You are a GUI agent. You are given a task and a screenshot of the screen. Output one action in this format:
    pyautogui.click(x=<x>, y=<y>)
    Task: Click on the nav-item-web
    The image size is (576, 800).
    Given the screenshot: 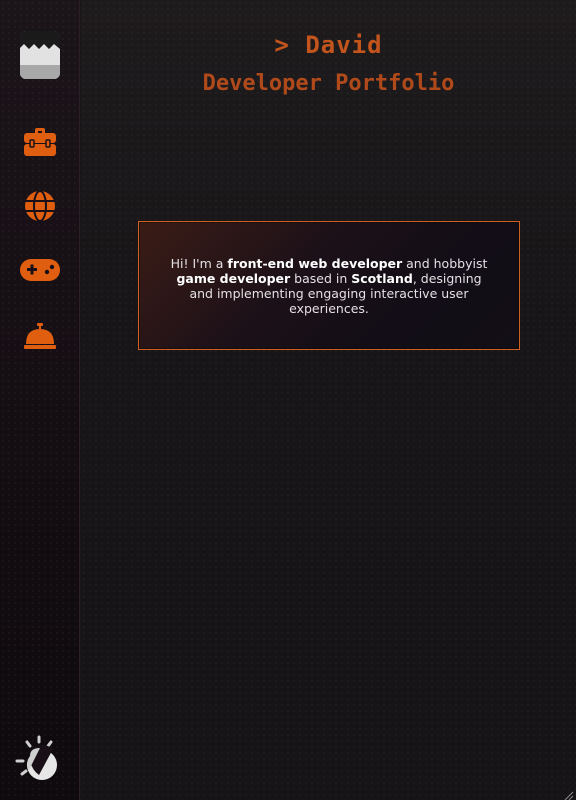 What is the action you would take?
    pyautogui.click(x=40, y=208)
    